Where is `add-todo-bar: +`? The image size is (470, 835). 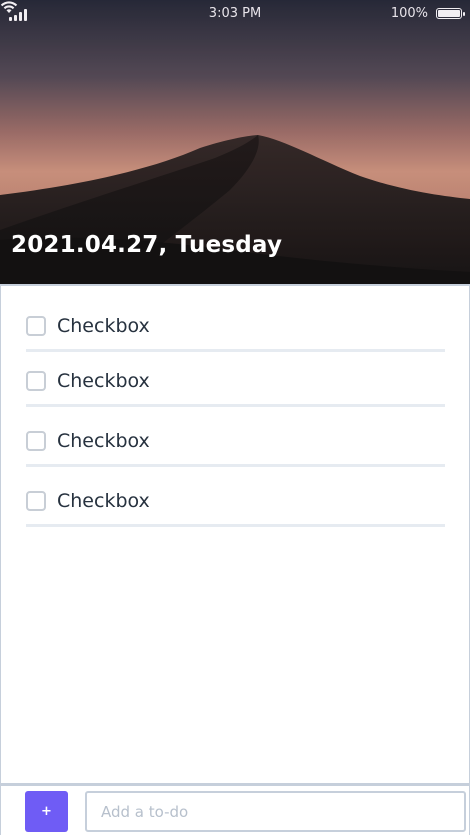
add-todo-bar: + is located at coordinates (235, 809).